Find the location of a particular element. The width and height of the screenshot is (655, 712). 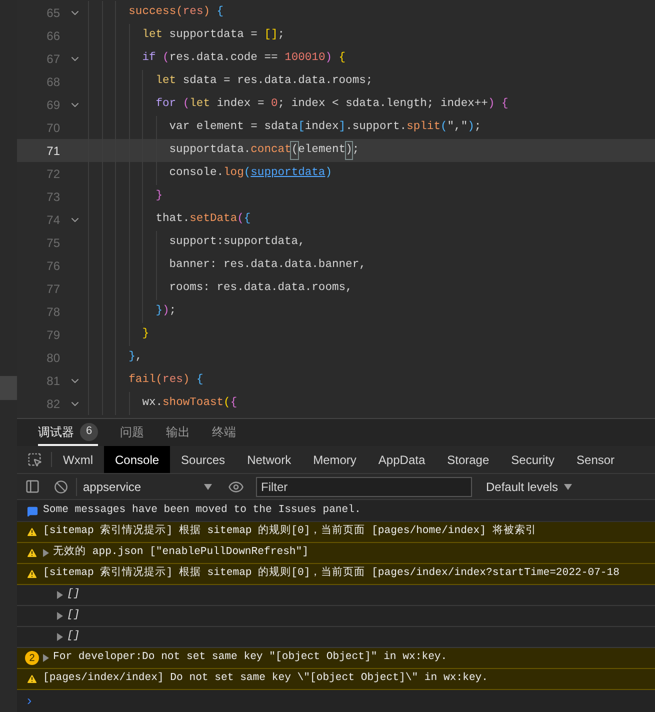

console-message: [sitemap 索引情况提示] 根据 sitemap 的规则[0]，当前页面 [pages/home/index] 将被索引 is located at coordinates (289, 532).